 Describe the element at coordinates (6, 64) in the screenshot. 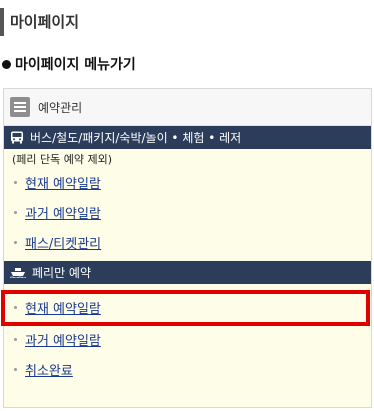

I see `bullet-icon` at that location.